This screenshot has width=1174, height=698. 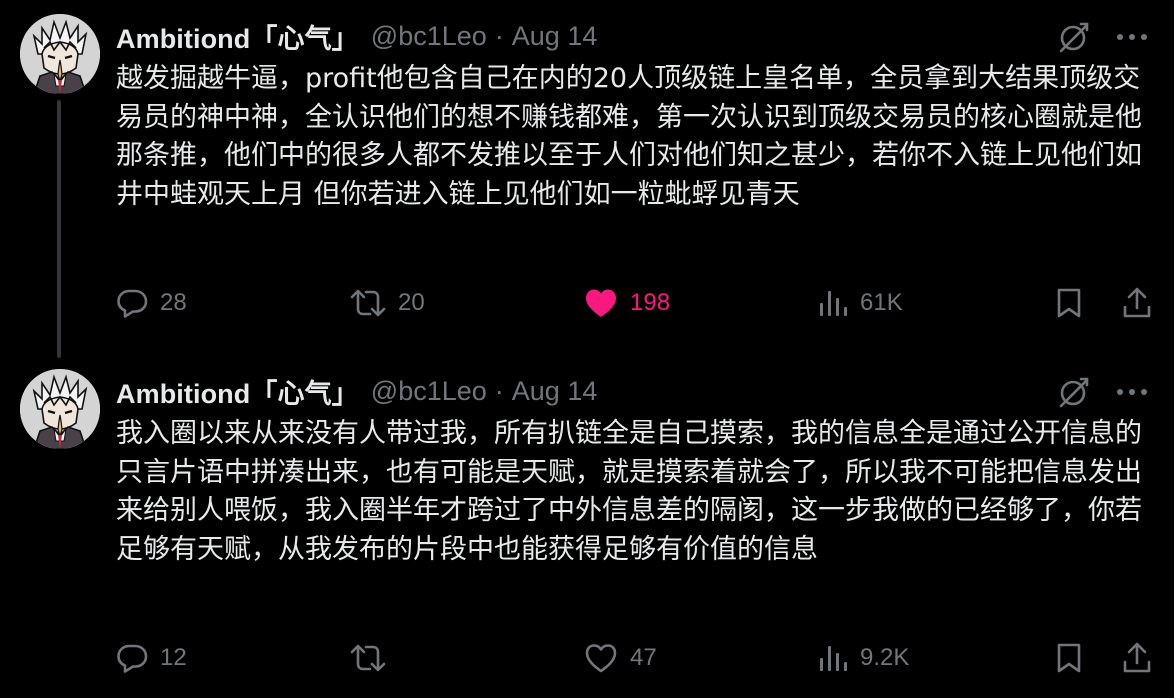 I want to click on thread-connector-line, so click(x=59, y=229).